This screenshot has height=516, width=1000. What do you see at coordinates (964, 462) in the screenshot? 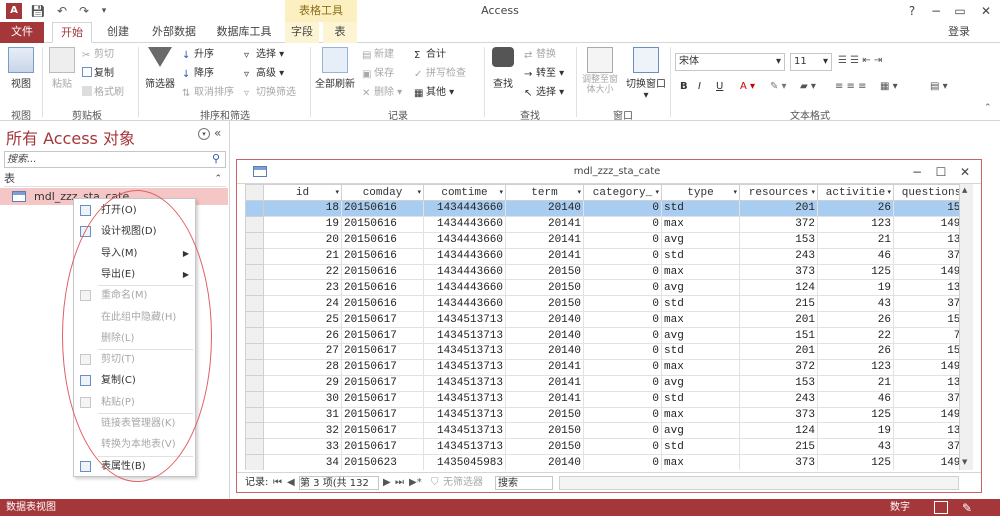
I see `scroll-down-icon: ▼` at bounding box center [964, 462].